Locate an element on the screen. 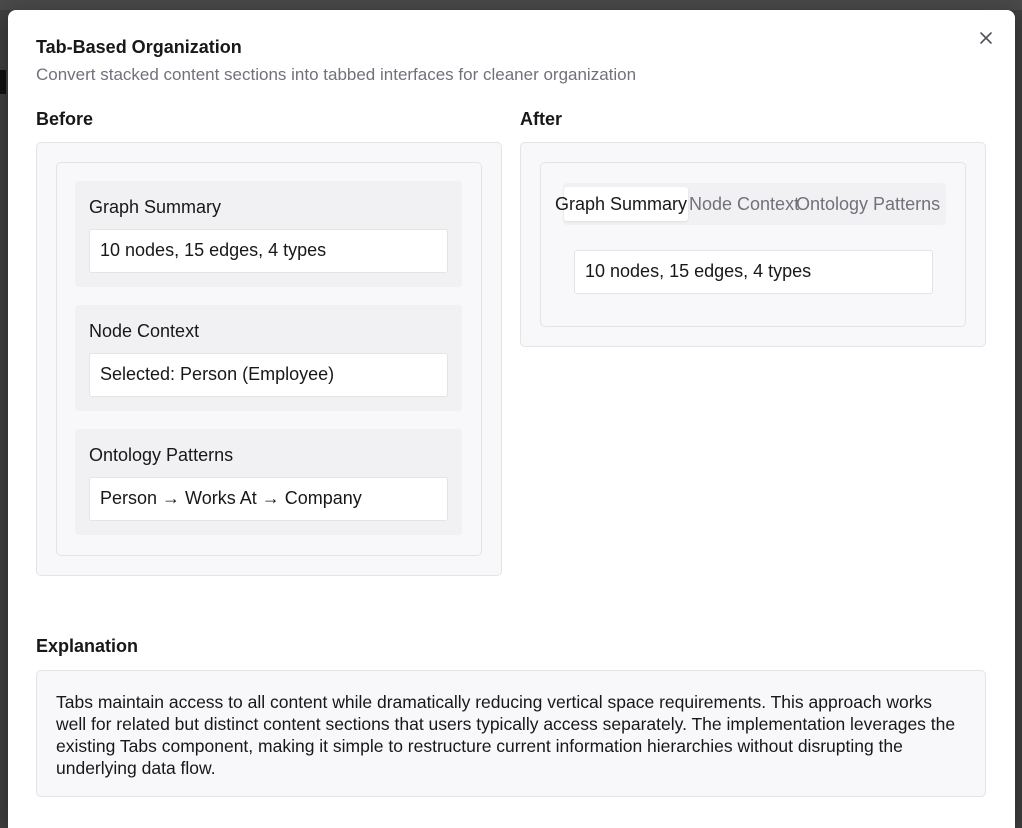  tab-content-value-field: 10 nodes, 15 edges, 4 types is located at coordinates (753, 272).